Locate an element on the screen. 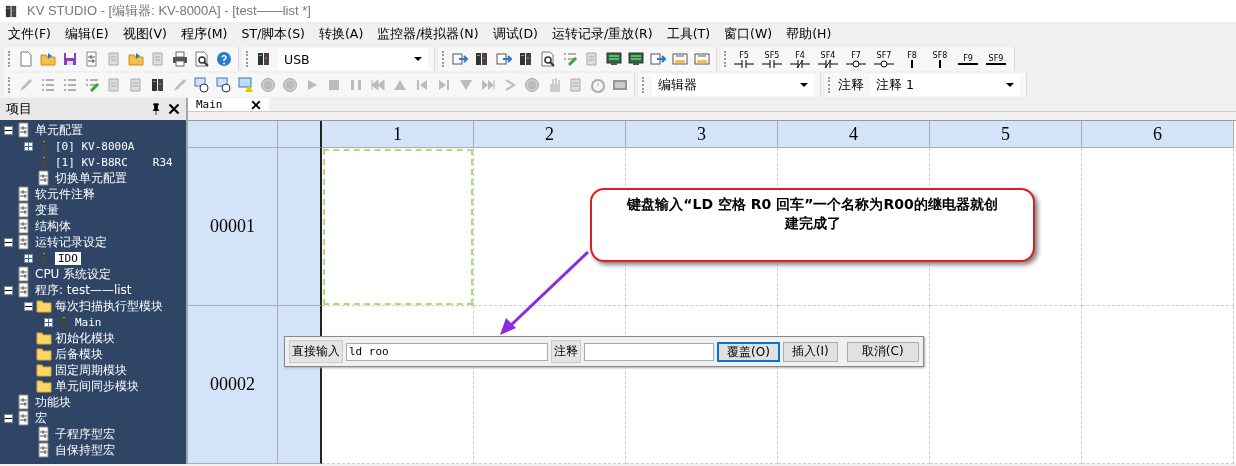 The image size is (1236, 466). function-key-button: F4 is located at coordinates (800, 59).